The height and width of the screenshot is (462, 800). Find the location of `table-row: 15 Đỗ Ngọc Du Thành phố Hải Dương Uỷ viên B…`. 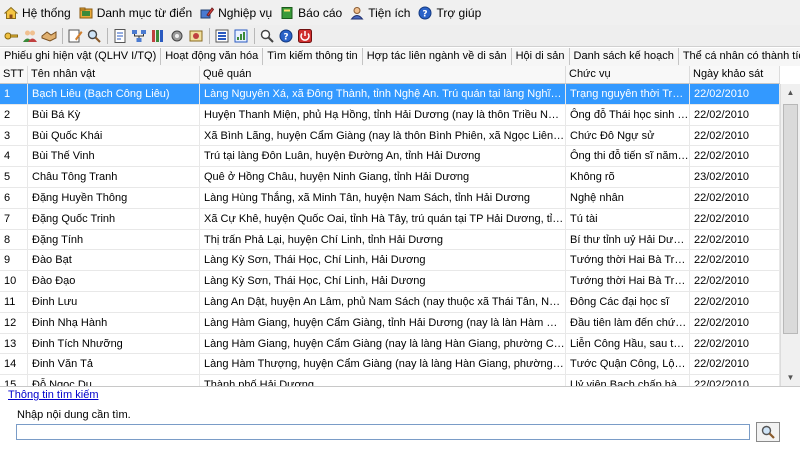

table-row: 15 Đỗ Ngọc Du Thành phố Hải Dương Uỷ viên B… is located at coordinates (390, 380).